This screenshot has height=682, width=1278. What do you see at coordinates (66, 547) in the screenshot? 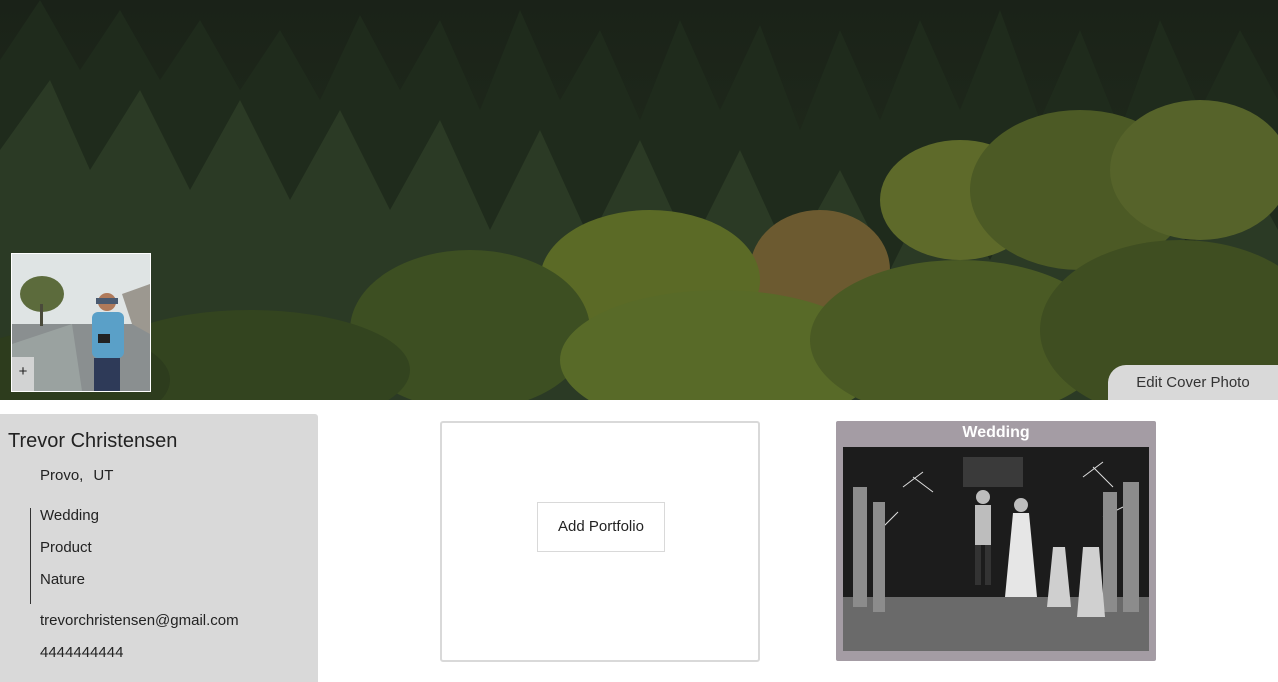
I see `specialty-item: Product` at bounding box center [66, 547].